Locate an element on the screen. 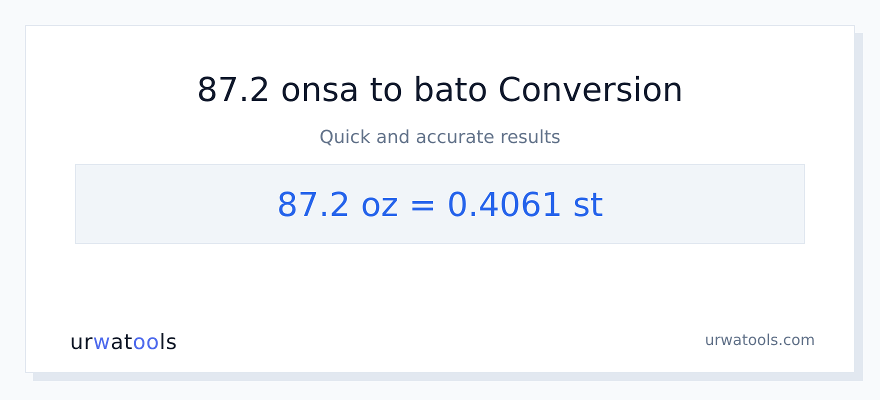 The width and height of the screenshot is (880, 400). site-url: urwatools.com is located at coordinates (759, 340).